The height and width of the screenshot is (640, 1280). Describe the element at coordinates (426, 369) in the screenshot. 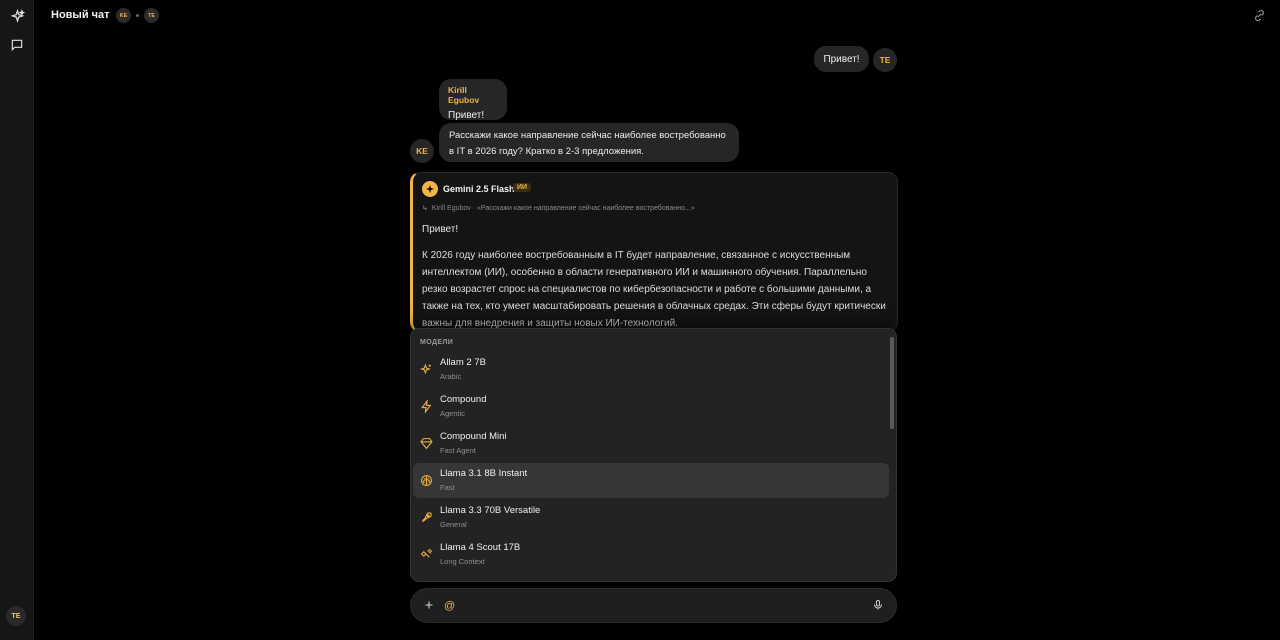

I see `sparkles-icon` at that location.